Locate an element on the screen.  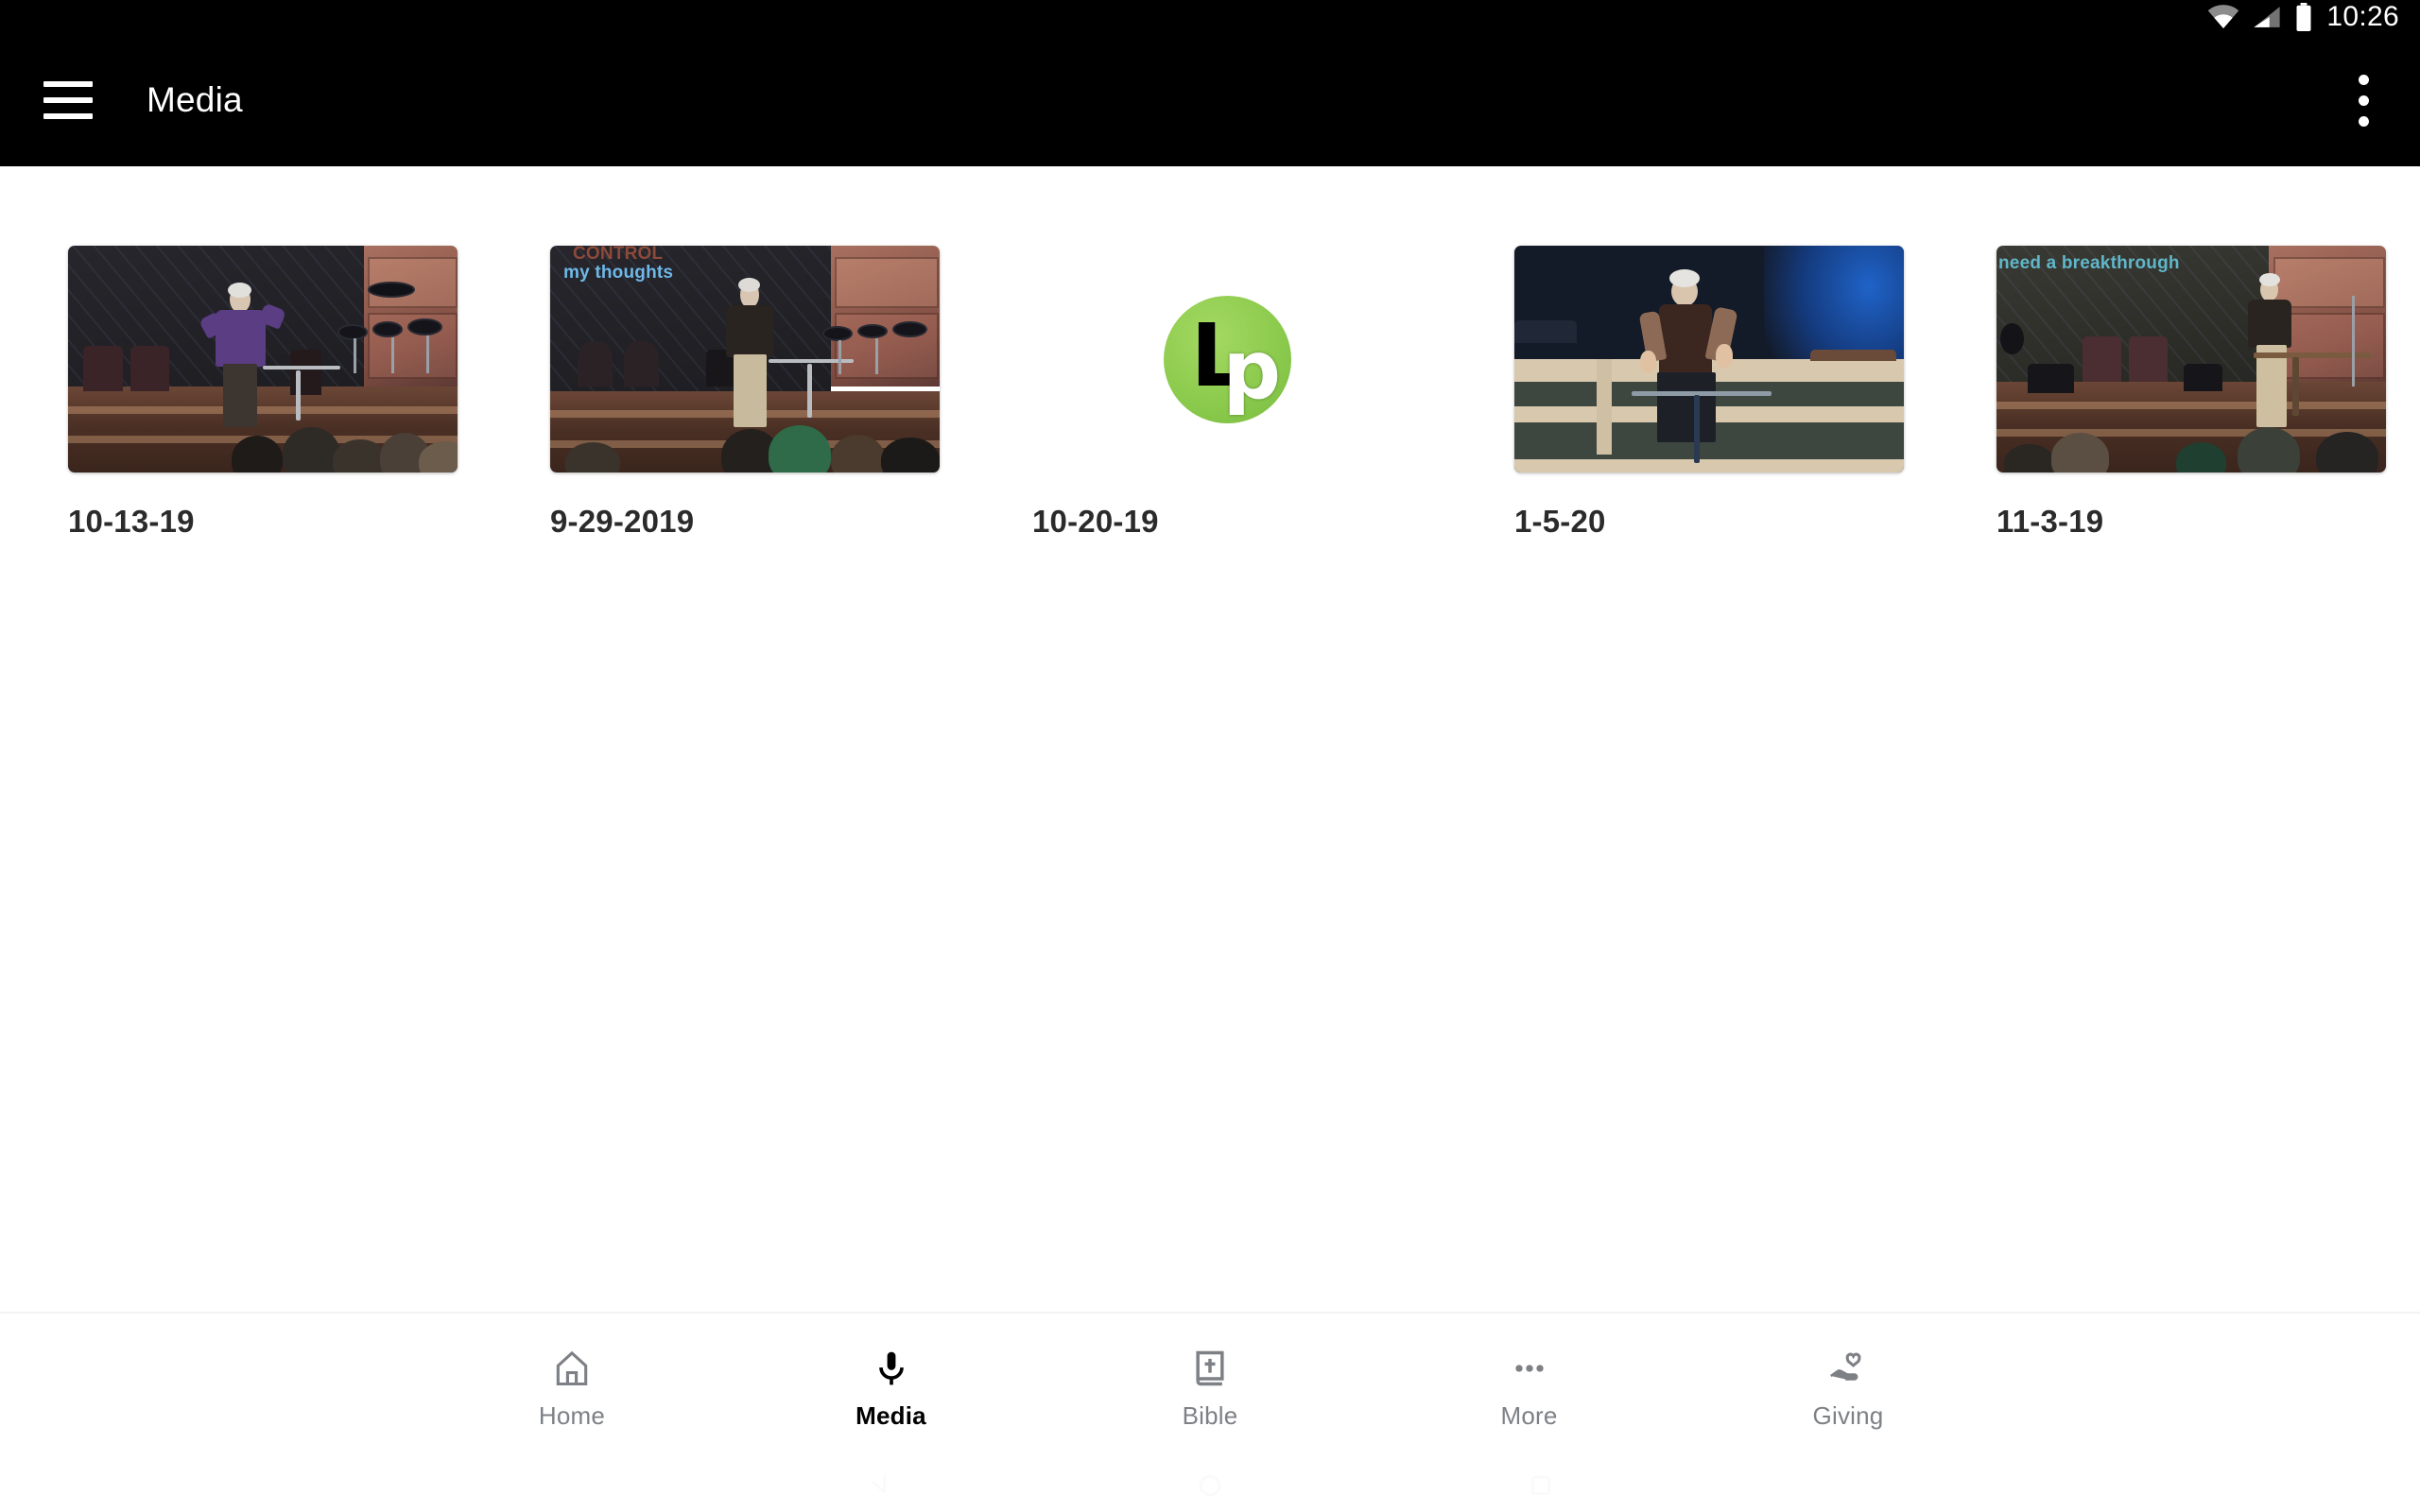
media-card-label: 9-29-2019 is located at coordinates (622, 521).